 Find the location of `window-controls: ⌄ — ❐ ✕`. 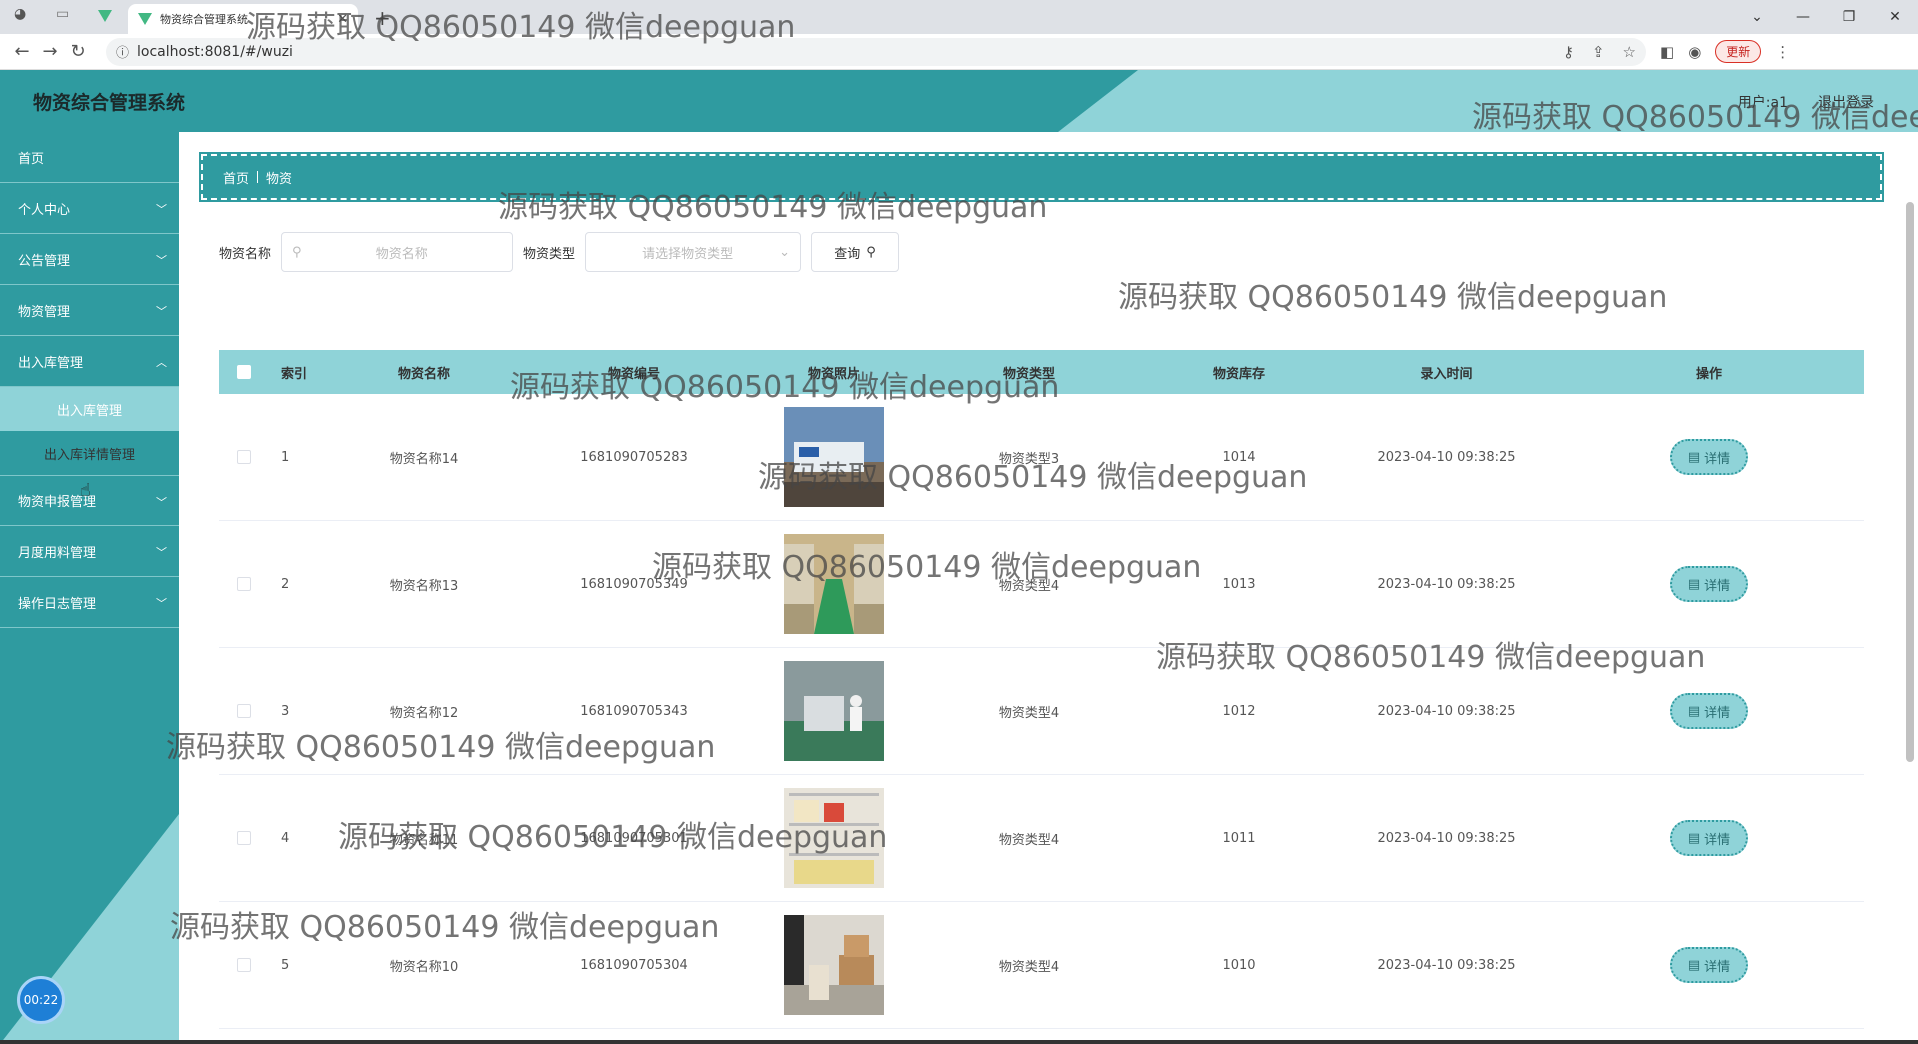

window-controls: ⌄ — ❐ ✕ is located at coordinates (1826, 17).